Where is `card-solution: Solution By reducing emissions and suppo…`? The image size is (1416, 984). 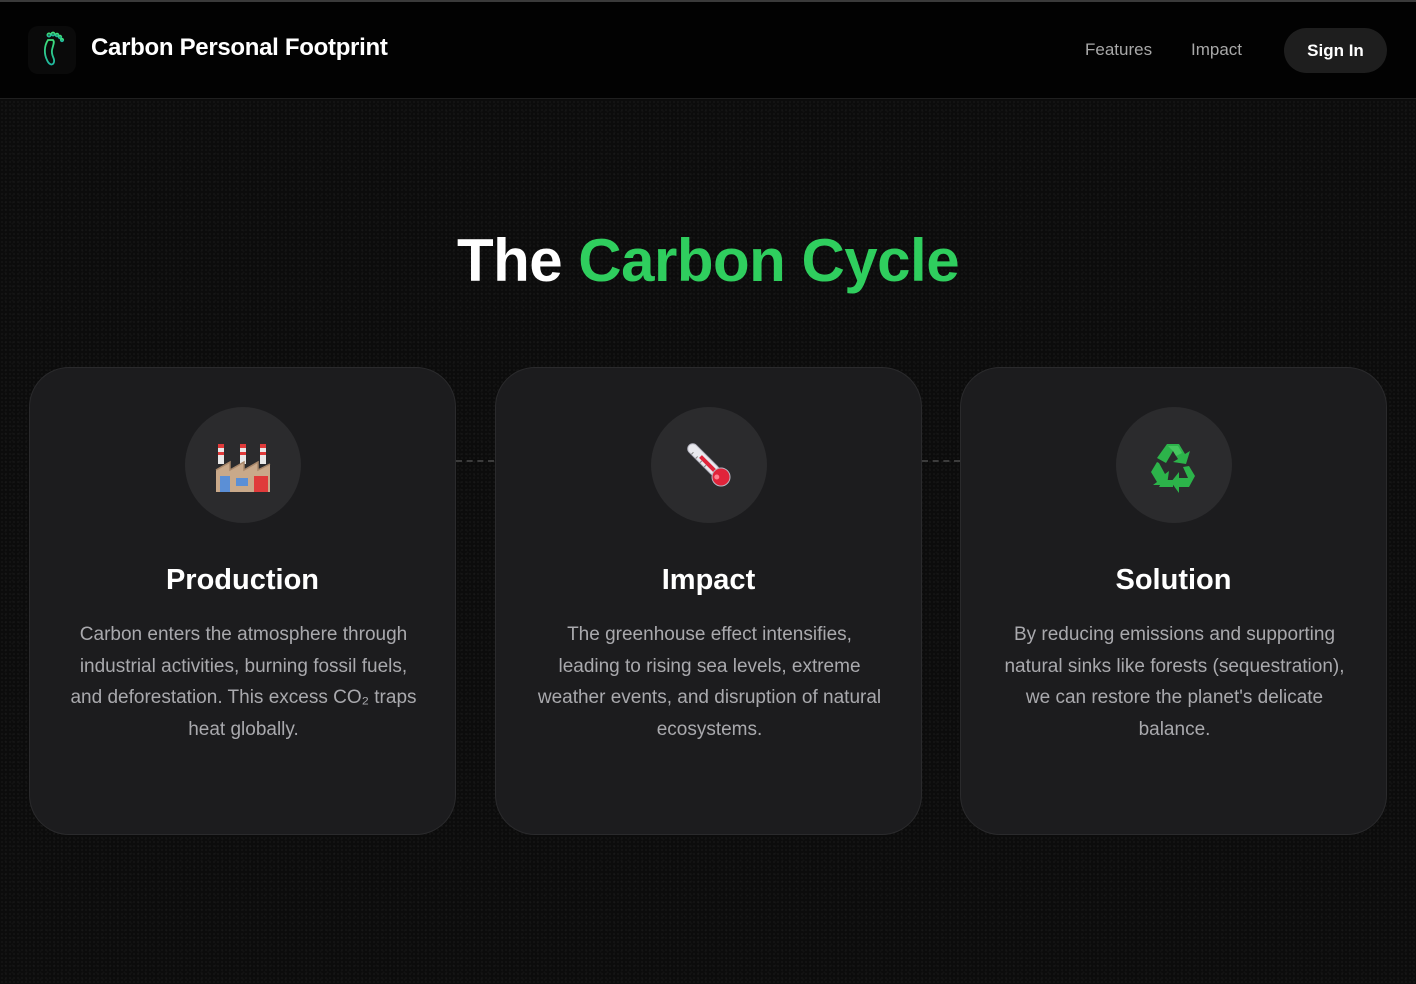
card-solution: Solution By reducing emissions and suppo… is located at coordinates (1173, 601).